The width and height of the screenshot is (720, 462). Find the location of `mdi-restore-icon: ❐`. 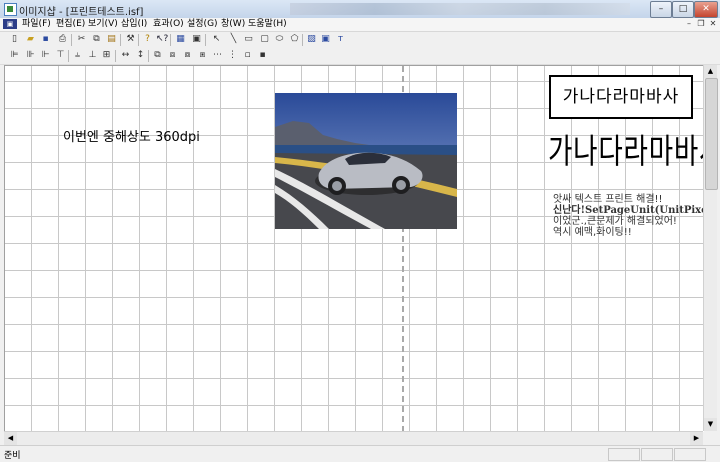

mdi-restore-icon: ❐ is located at coordinates (701, 24).